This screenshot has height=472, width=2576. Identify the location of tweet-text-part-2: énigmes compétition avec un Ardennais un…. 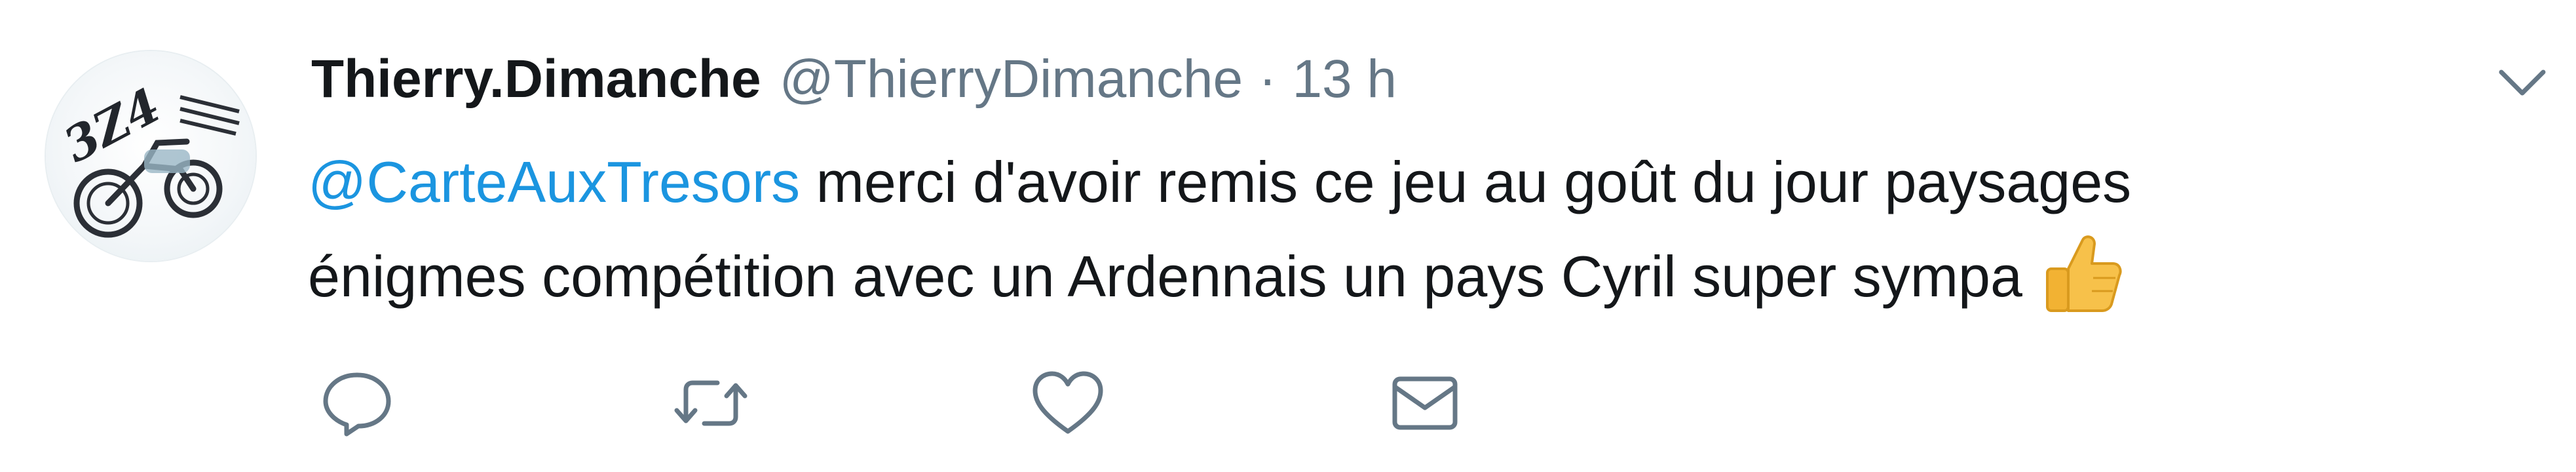
(1165, 276).